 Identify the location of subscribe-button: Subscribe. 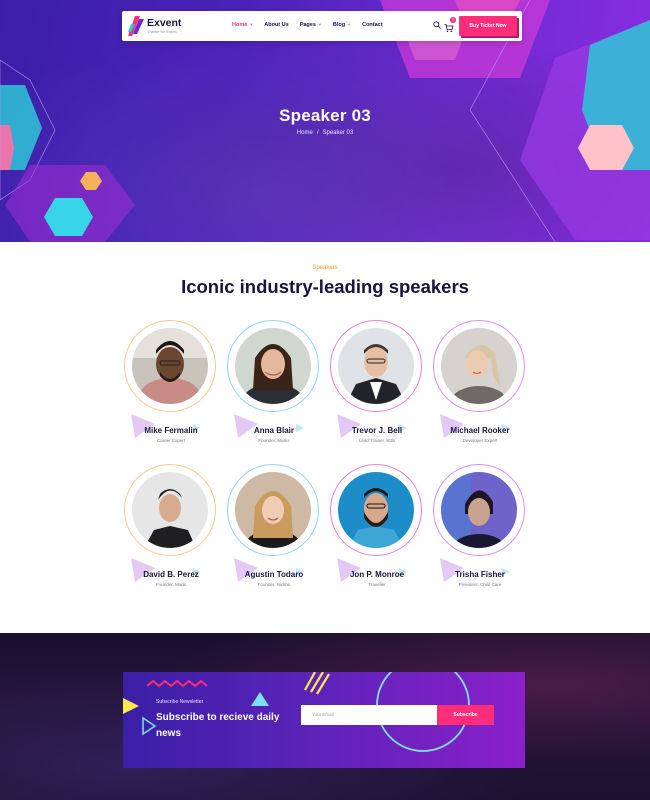
(465, 715).